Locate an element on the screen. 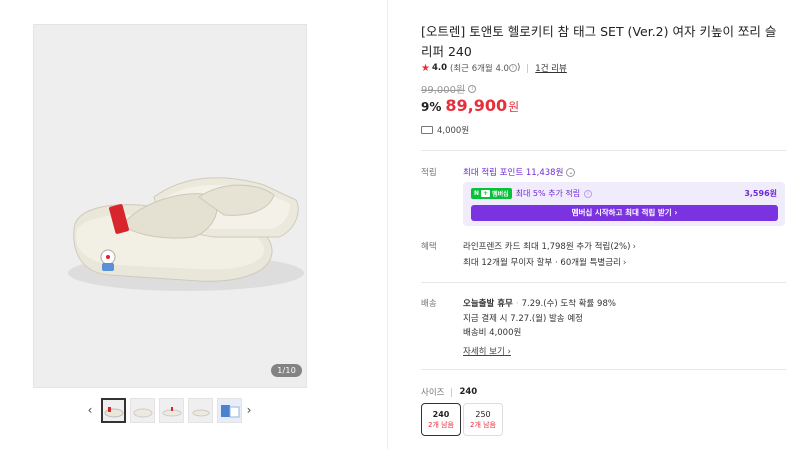  delivery-label: 배송 is located at coordinates (429, 304).